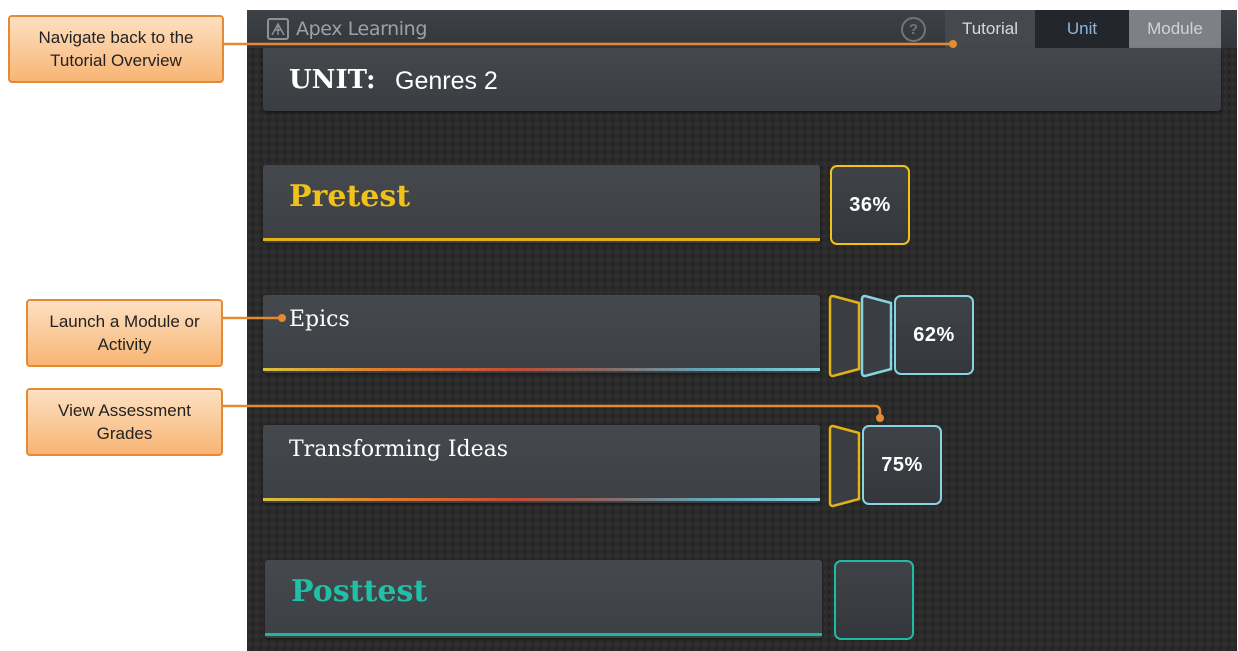 This screenshot has width=1238, height=651. I want to click on callout-assessment-grades: View Assessment Grades, so click(124, 422).